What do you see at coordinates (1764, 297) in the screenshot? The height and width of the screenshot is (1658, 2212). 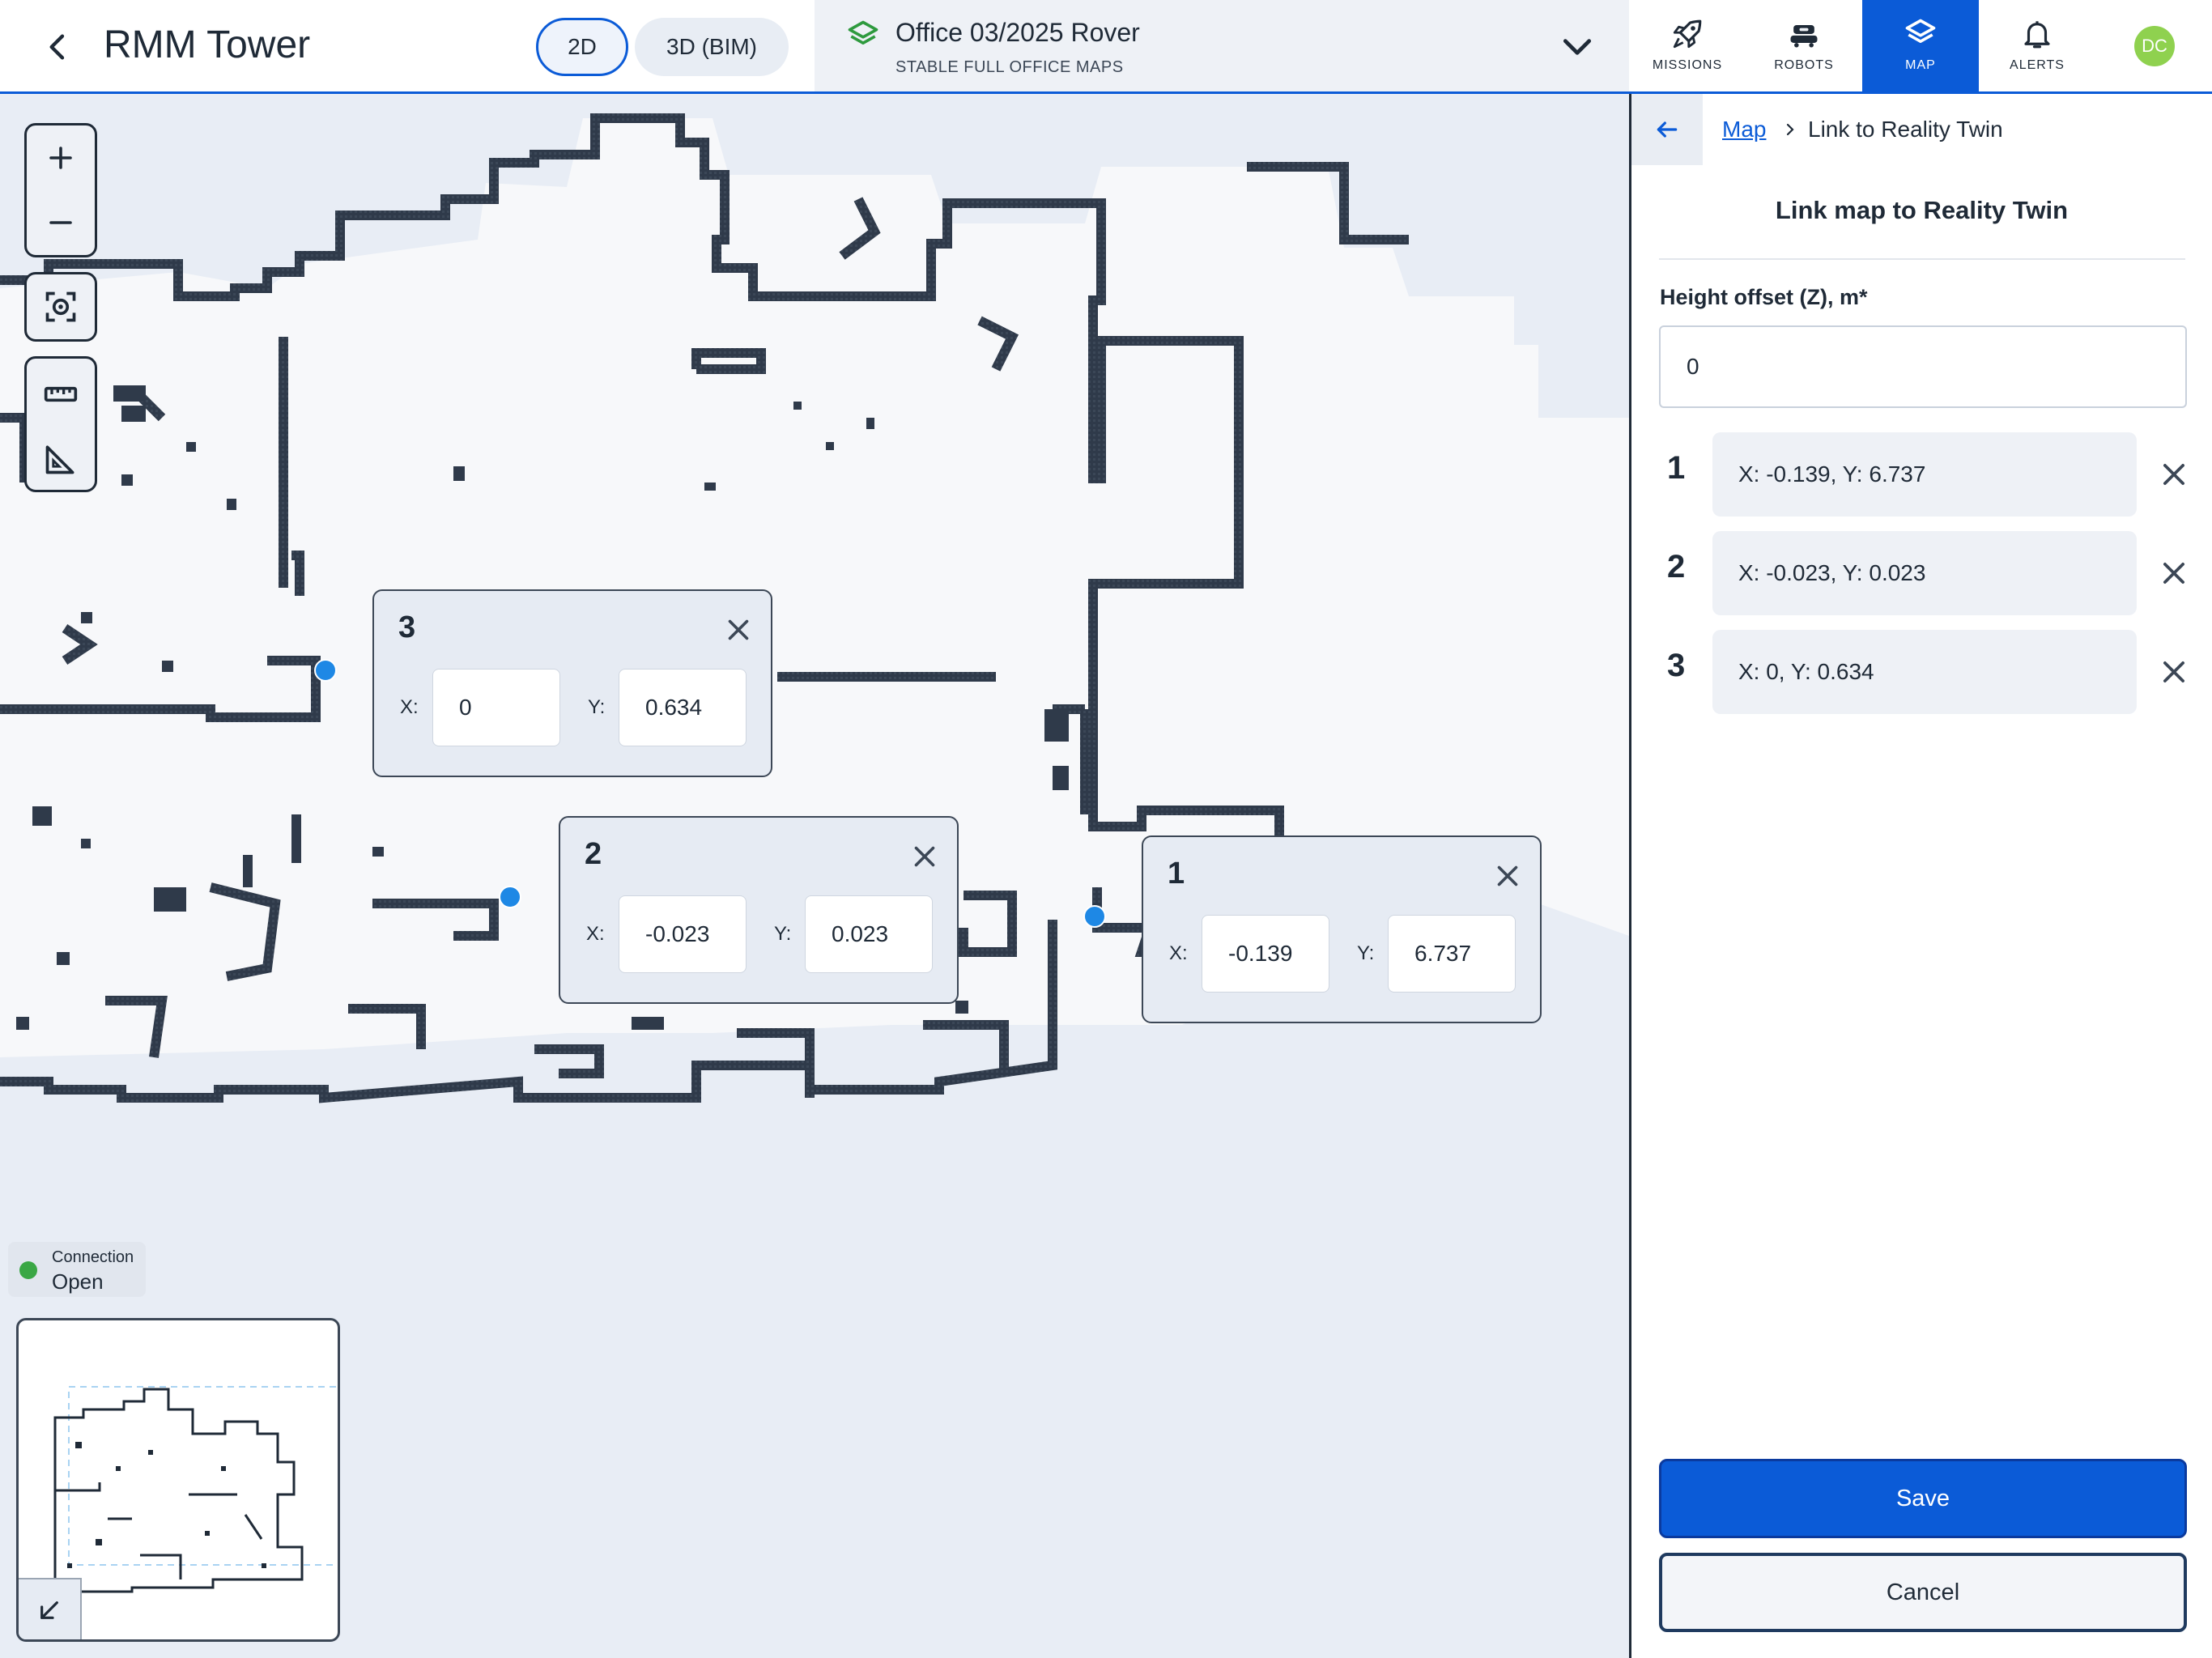 I see `height-offset-label: Height offset (Z), m*` at bounding box center [1764, 297].